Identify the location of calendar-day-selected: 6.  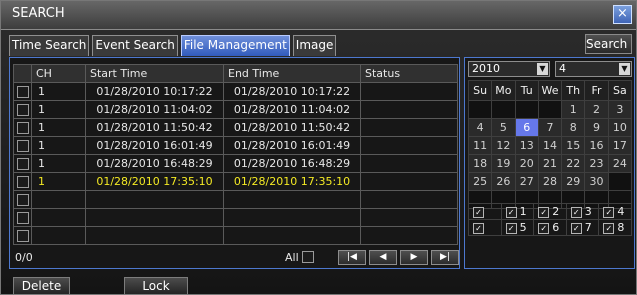
(526, 127).